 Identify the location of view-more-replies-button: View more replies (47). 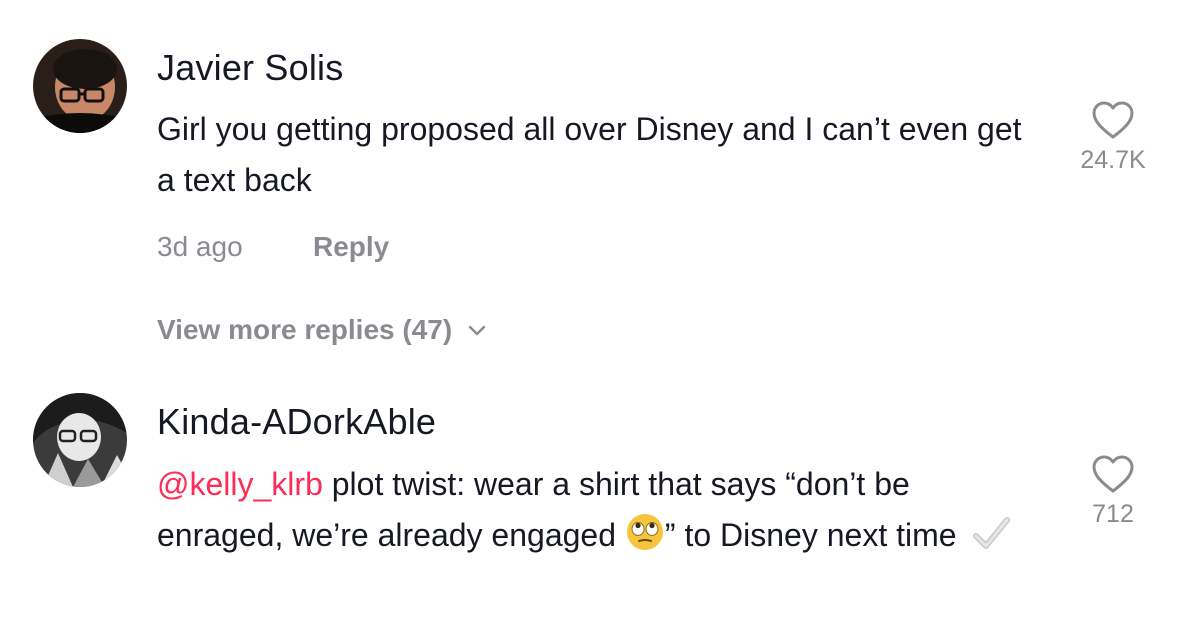
(323, 330).